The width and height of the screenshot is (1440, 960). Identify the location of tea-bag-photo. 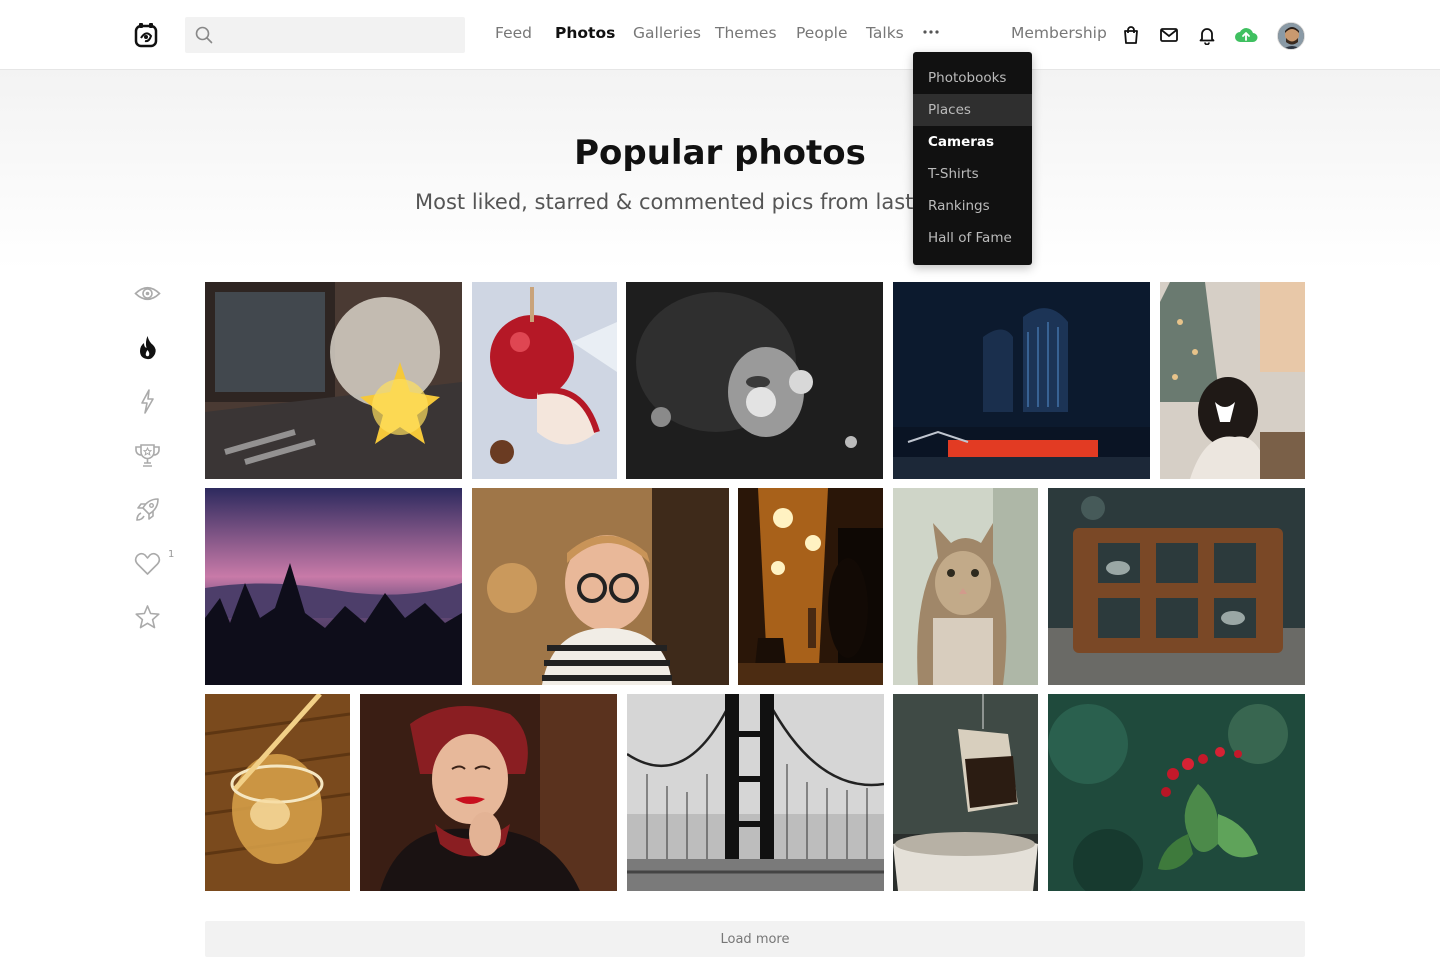
(965, 792).